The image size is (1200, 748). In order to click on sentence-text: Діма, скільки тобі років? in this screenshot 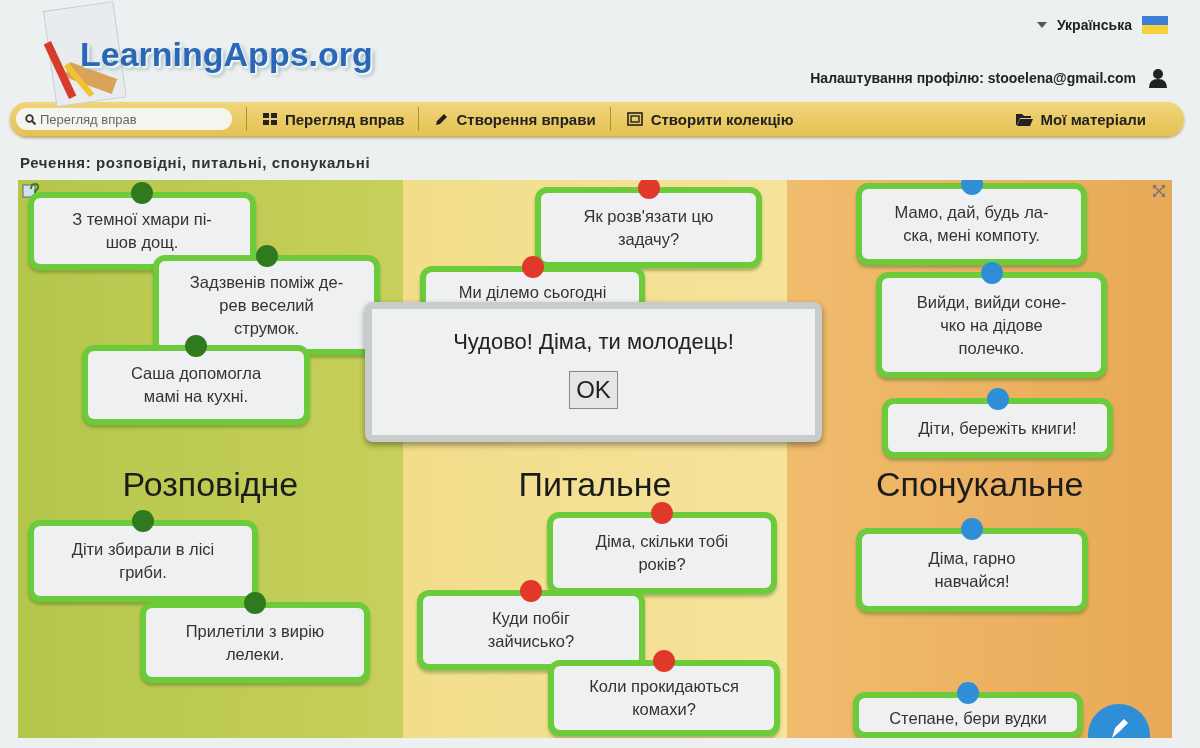, I will do `click(662, 553)`.